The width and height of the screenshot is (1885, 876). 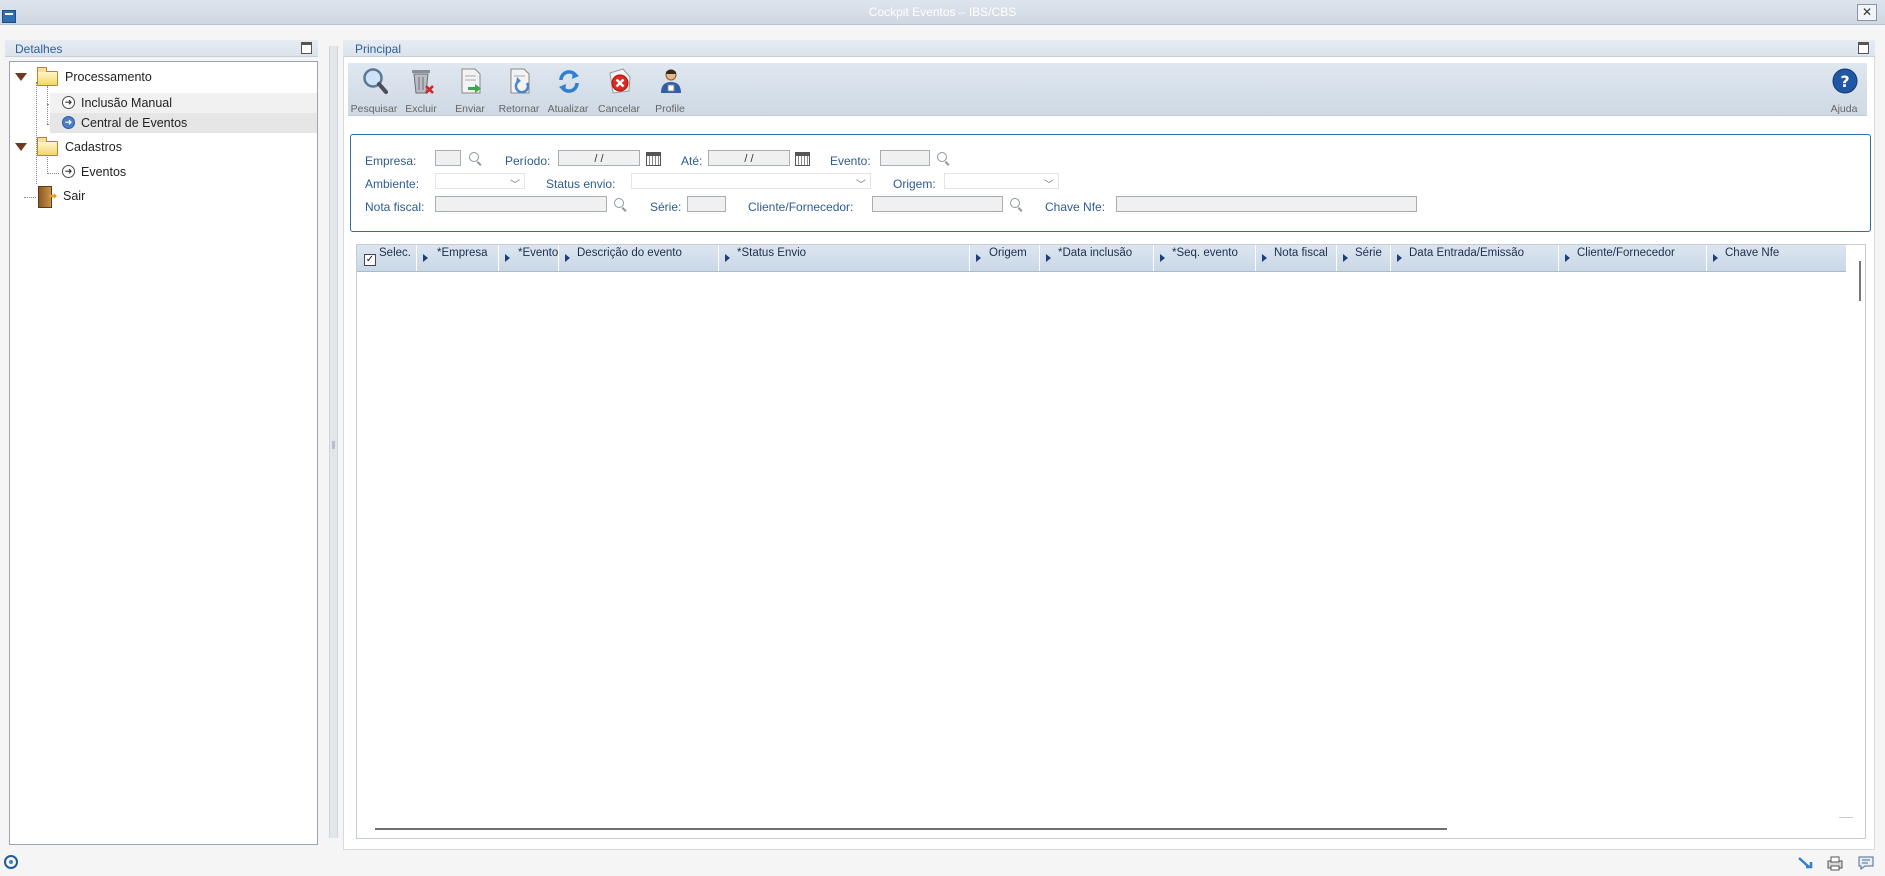 I want to click on column-descricao: Descrição do evento, so click(x=639, y=258).